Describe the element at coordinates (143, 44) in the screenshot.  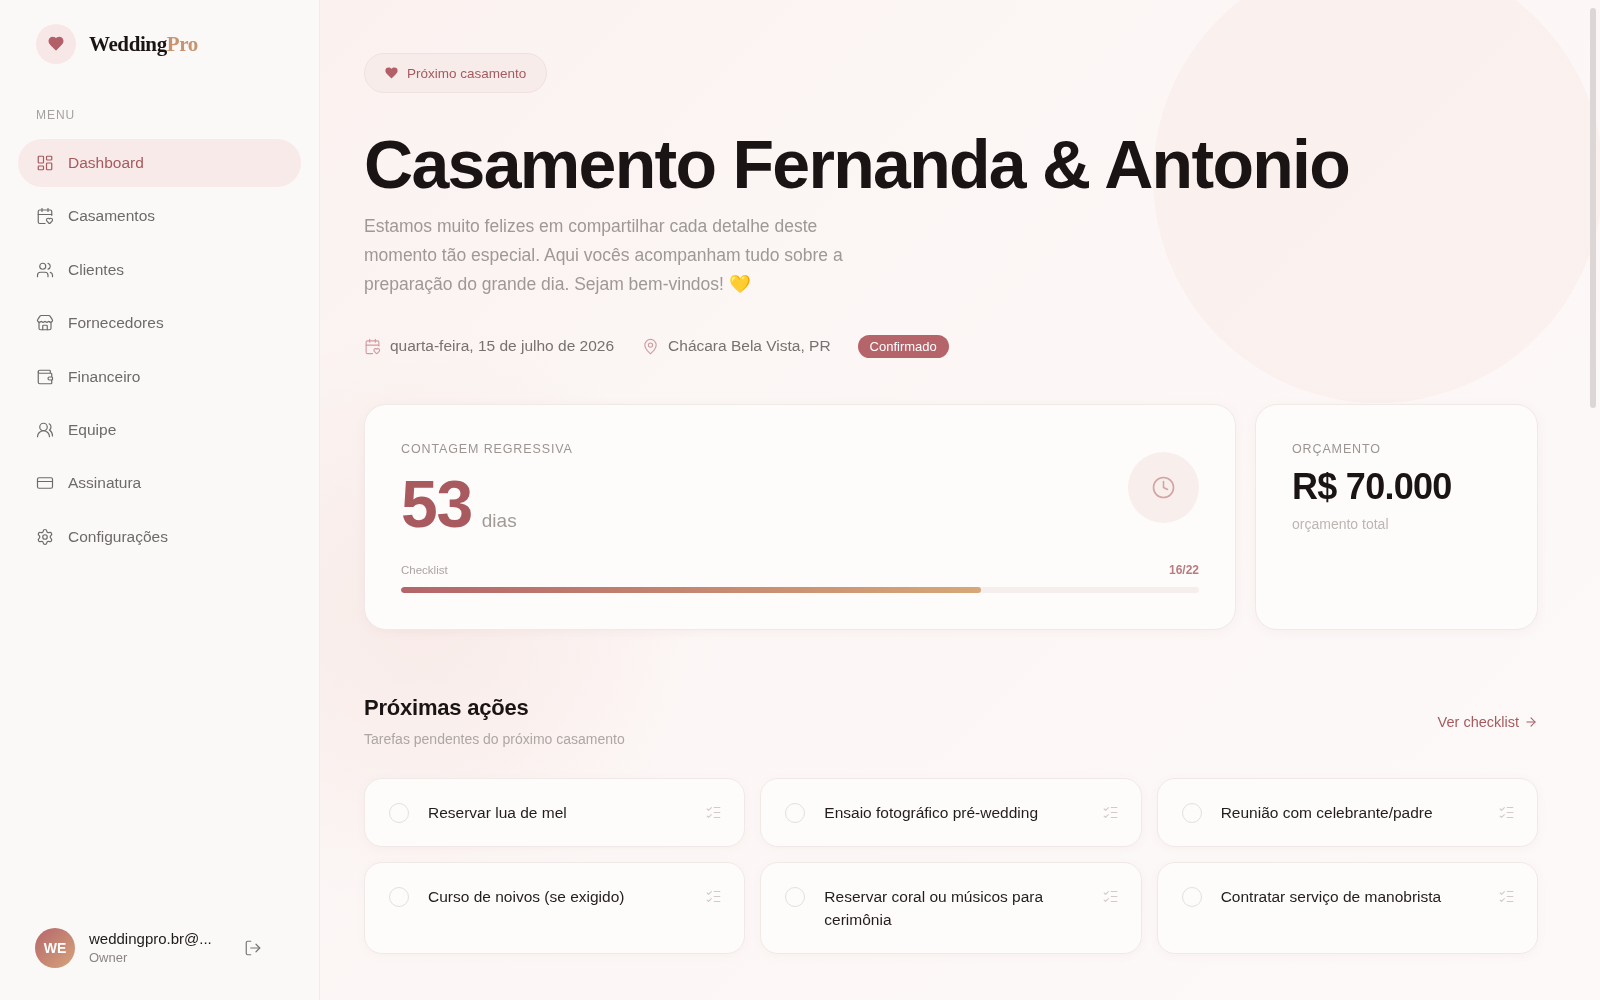
I see `brand-name: WeddingPro` at that location.